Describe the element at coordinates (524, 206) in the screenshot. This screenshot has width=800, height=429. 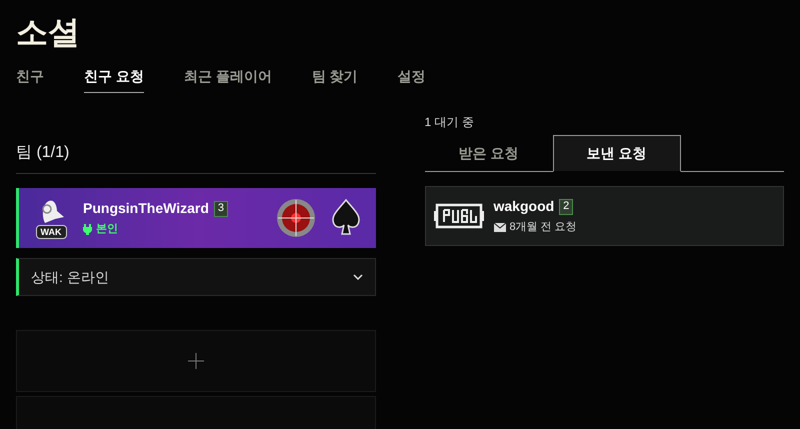
I see `player-name: wakgood` at that location.